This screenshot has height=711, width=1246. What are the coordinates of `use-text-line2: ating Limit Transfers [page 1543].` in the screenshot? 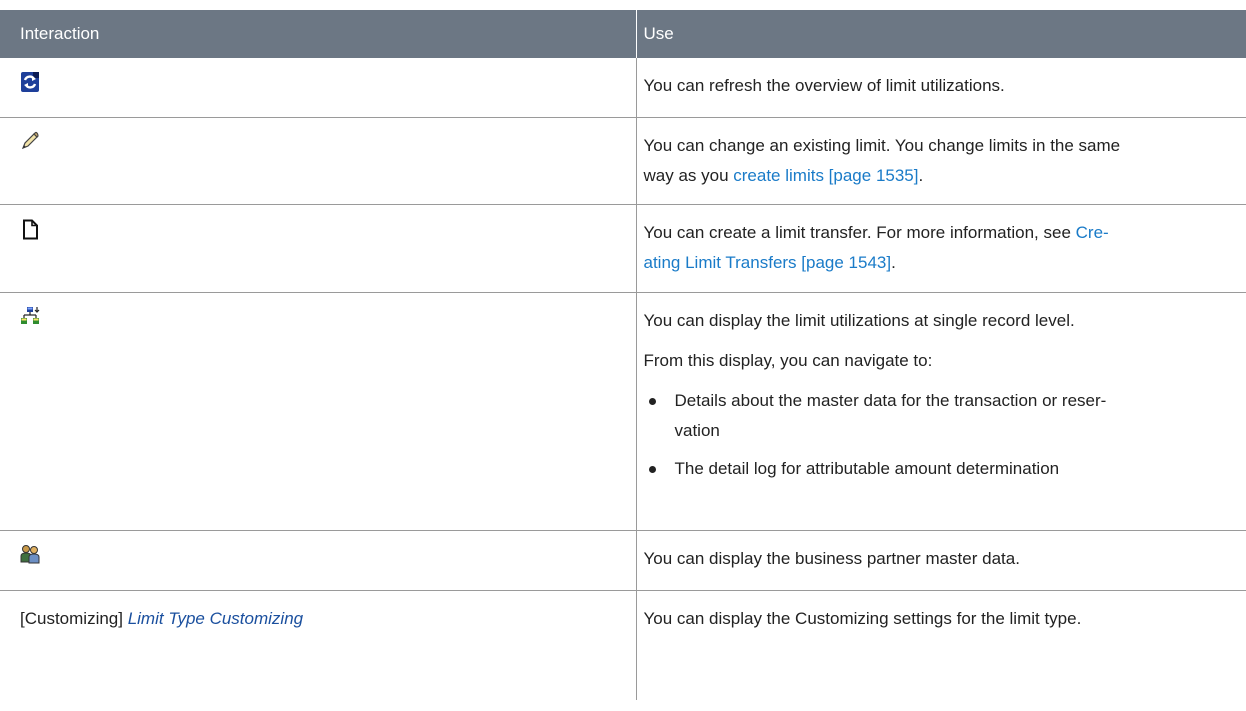 It's located at (769, 262).